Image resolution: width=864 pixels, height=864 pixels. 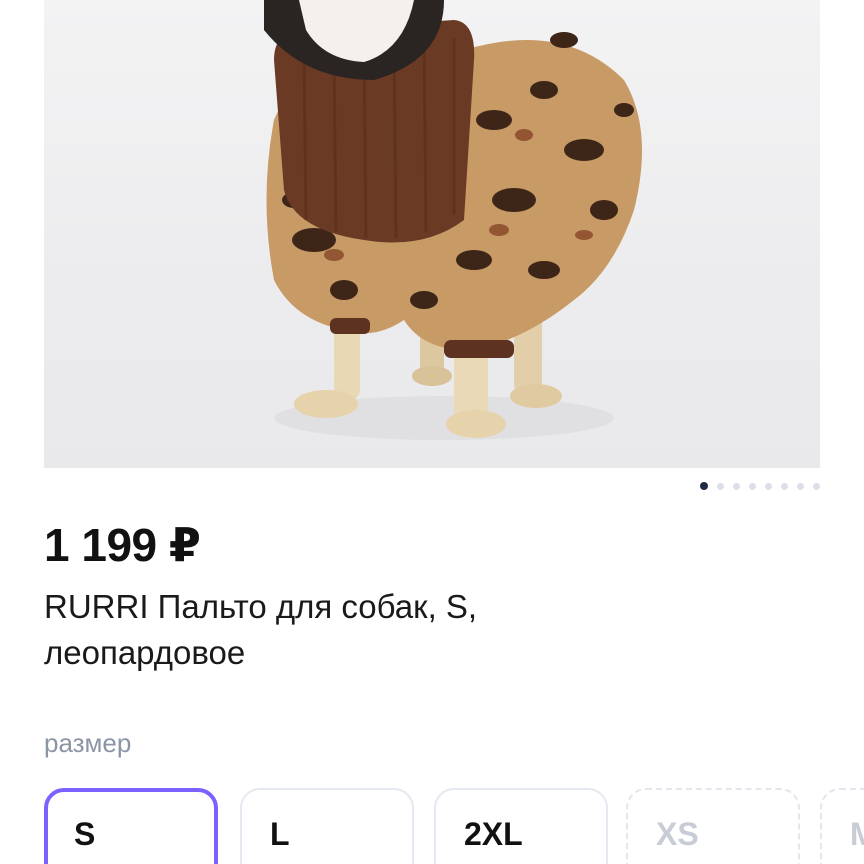 What do you see at coordinates (713, 826) in the screenshot?
I see `size-option-xs: XS` at bounding box center [713, 826].